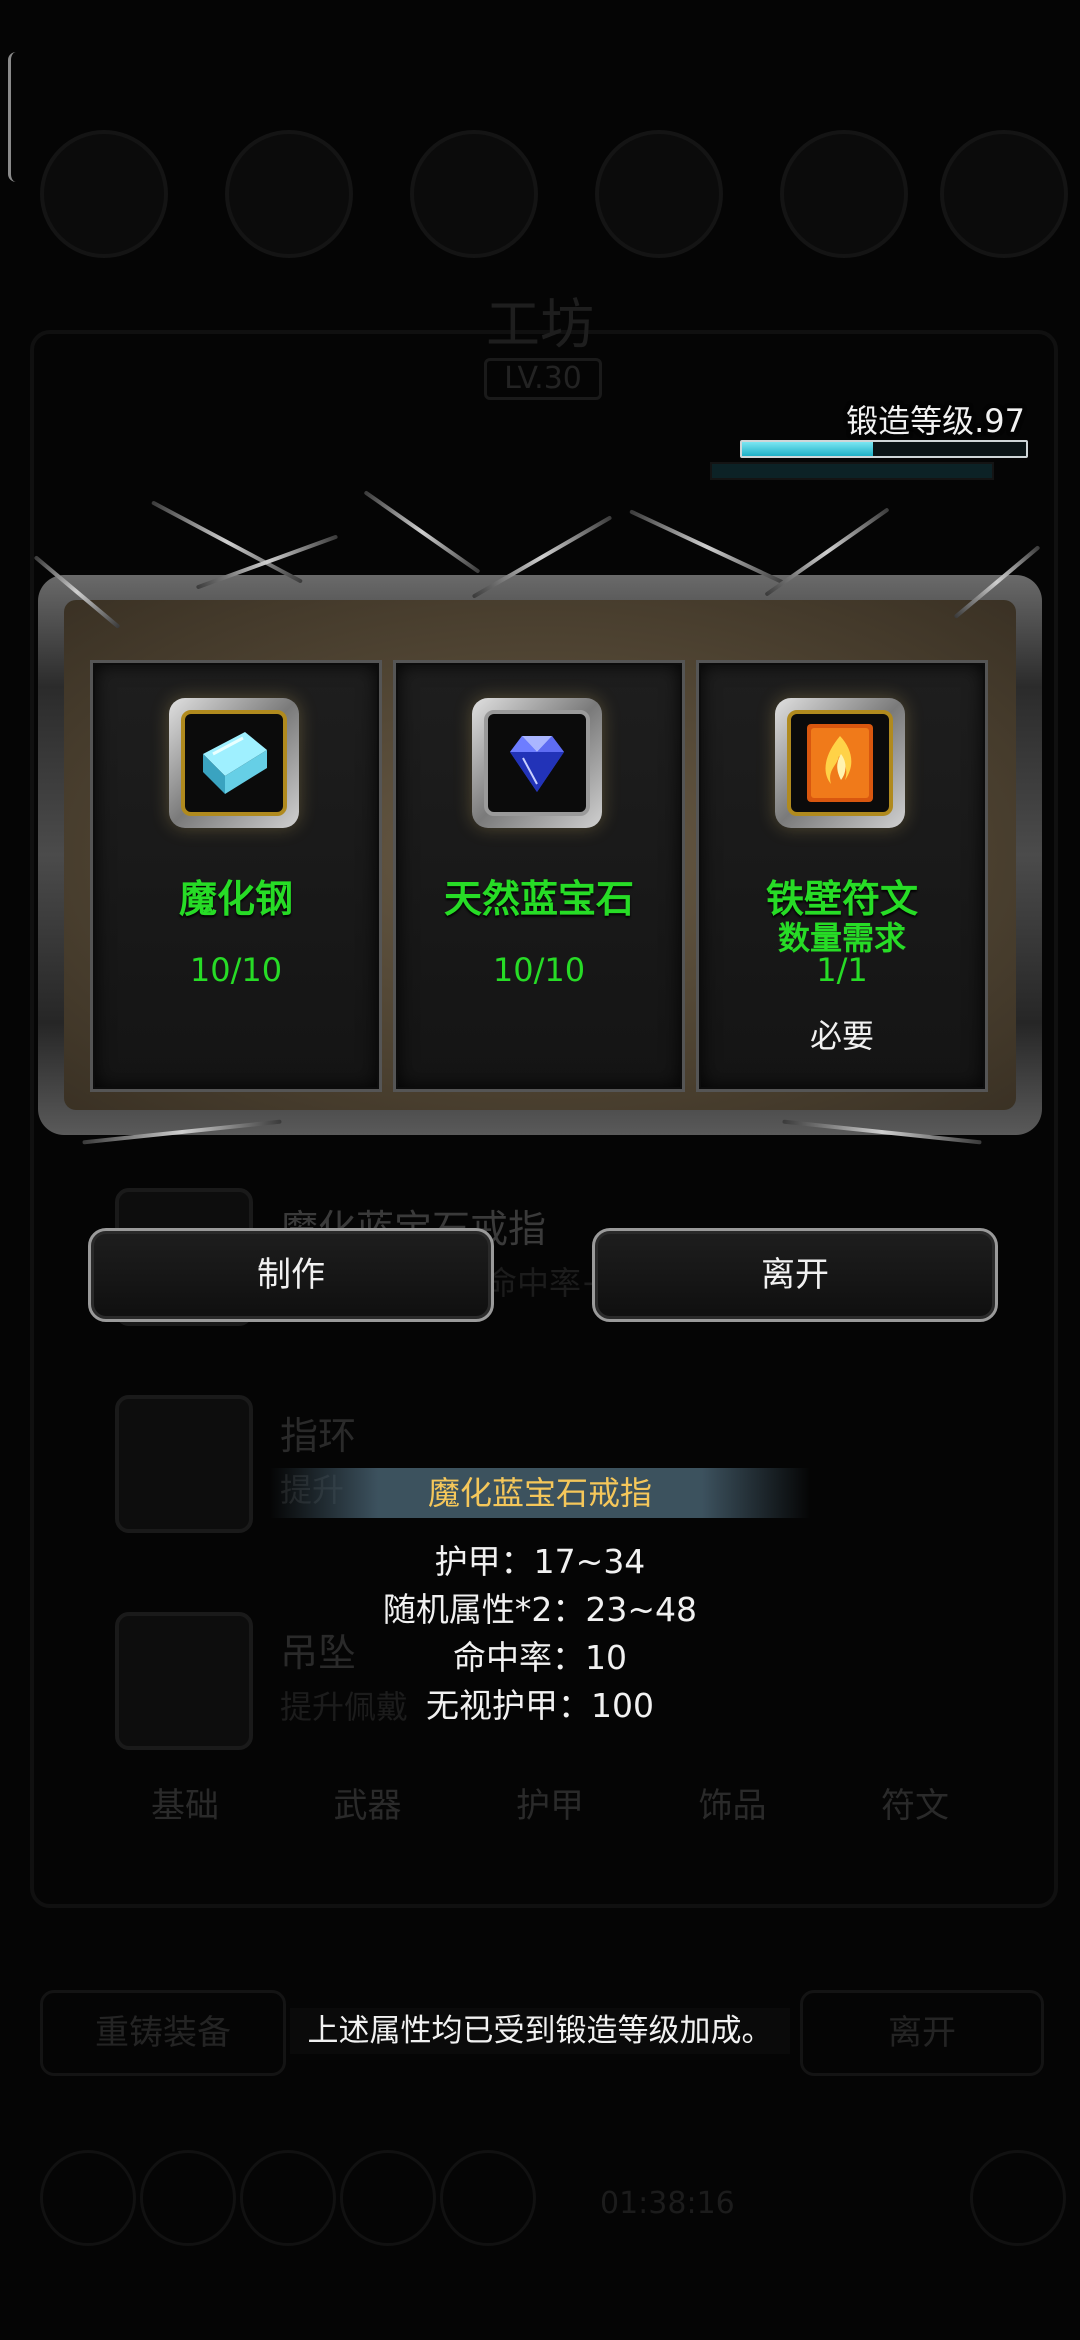  What do you see at coordinates (318, 1436) in the screenshot?
I see `list-item-name: 指环` at bounding box center [318, 1436].